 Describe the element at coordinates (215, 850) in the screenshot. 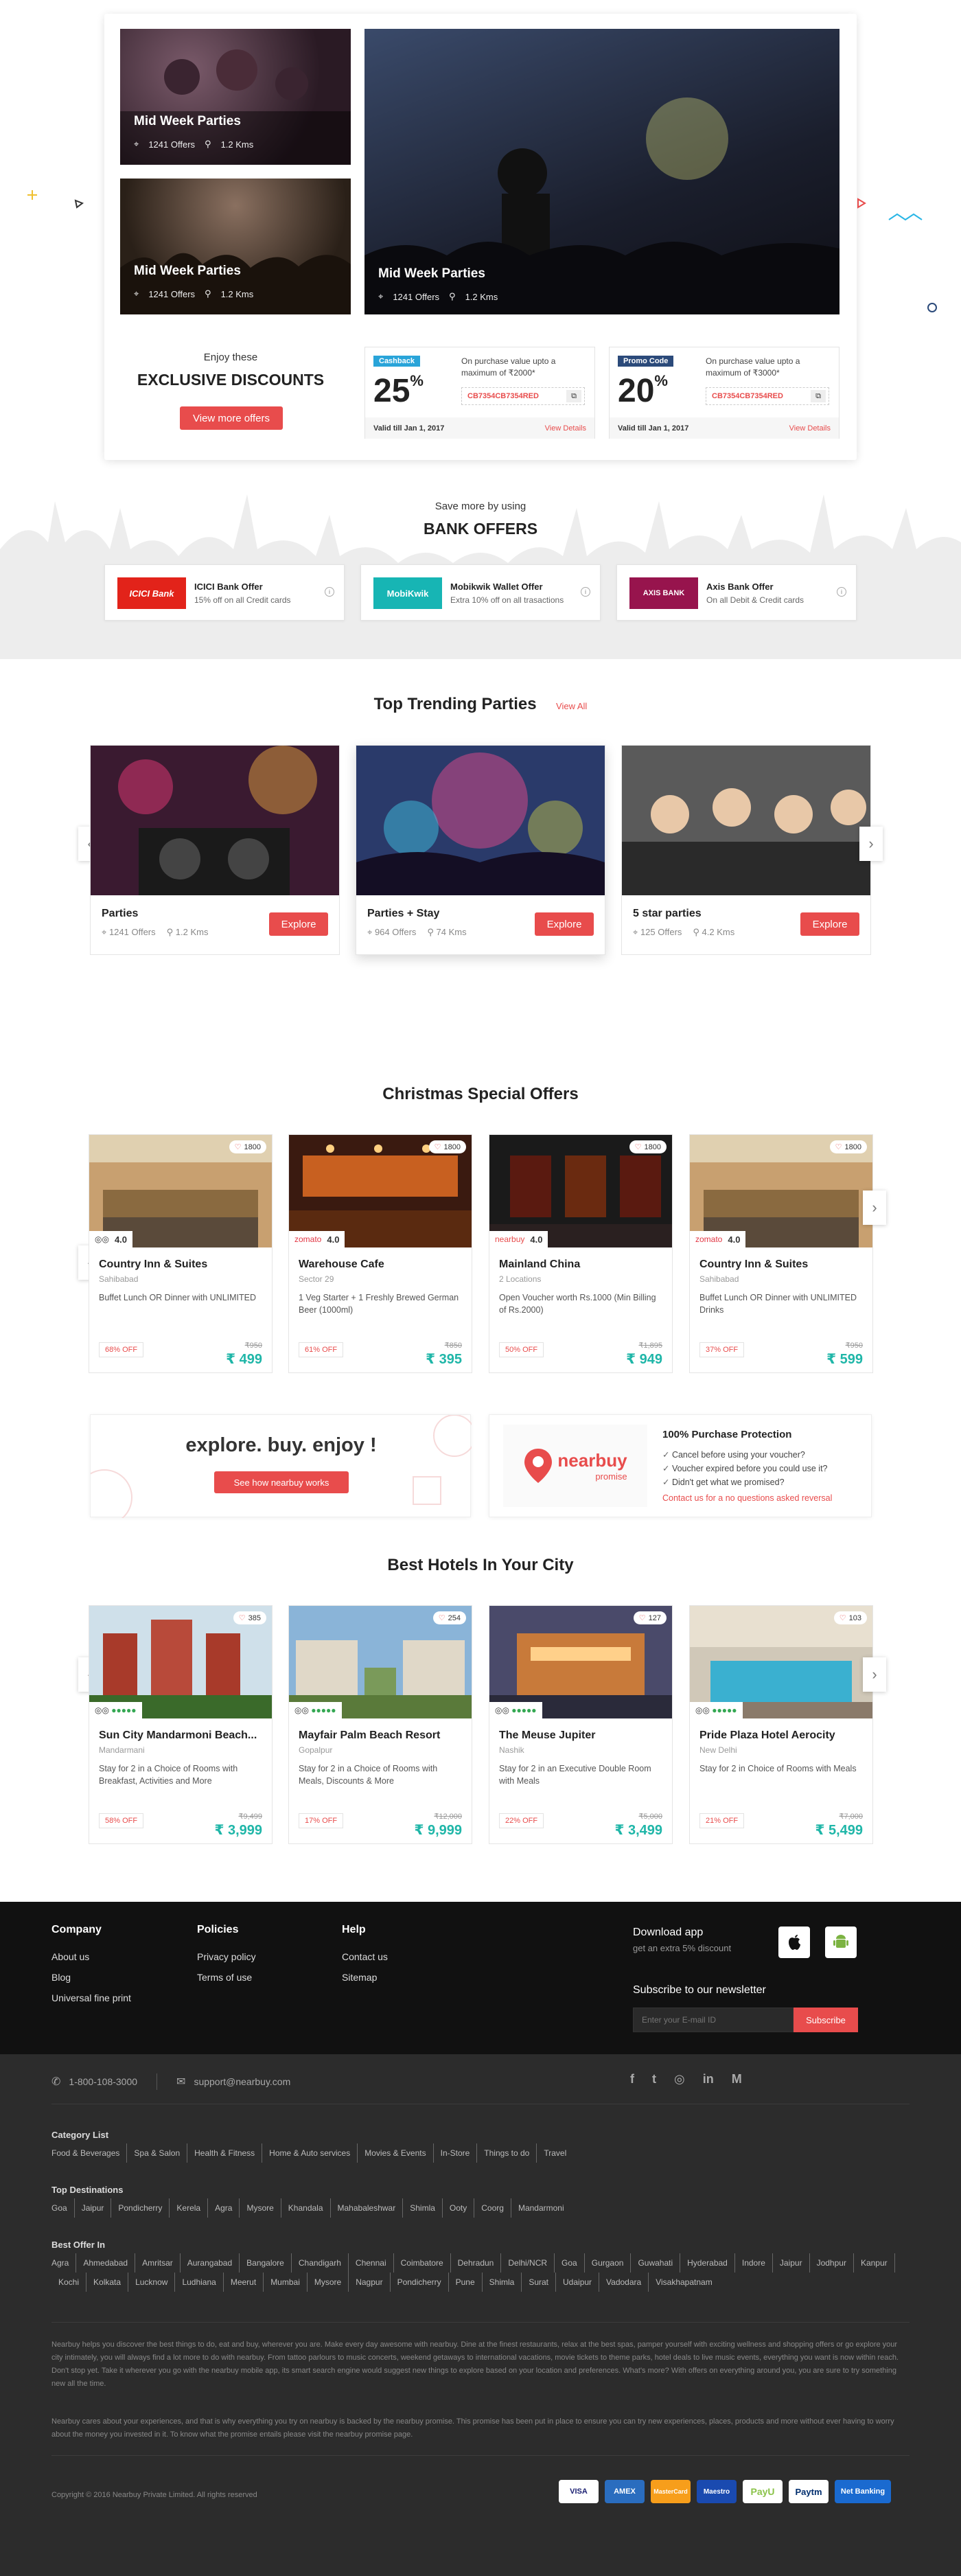

I see `party-card: Parties ⌖ 1241 Offers ⚲ 1.2 Kms Explore` at that location.